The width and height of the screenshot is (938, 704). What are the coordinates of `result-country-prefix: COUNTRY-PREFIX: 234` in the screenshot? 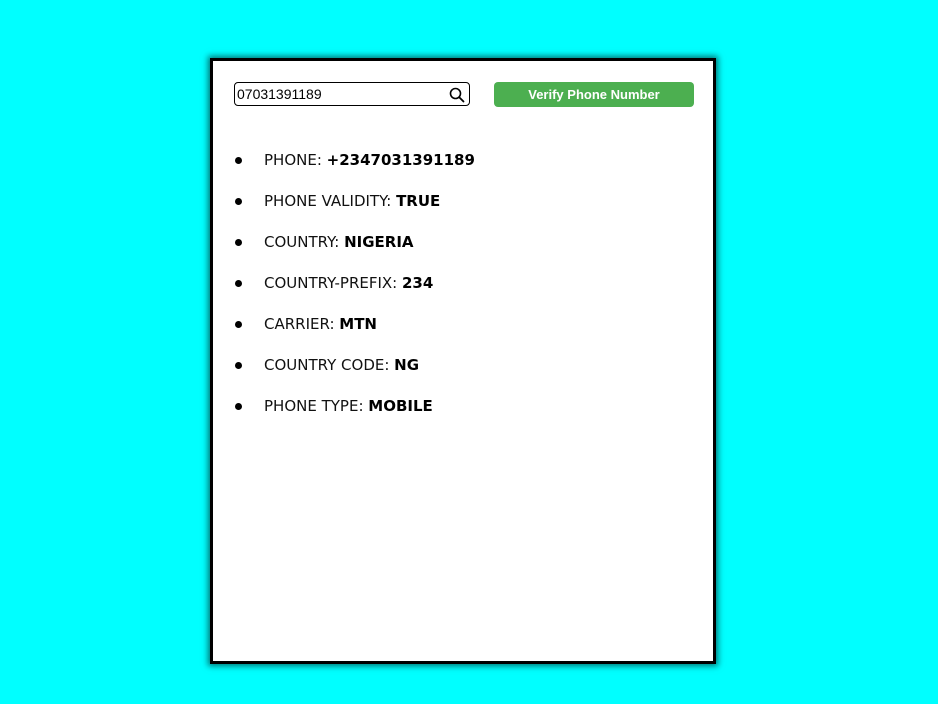 It's located at (344, 296).